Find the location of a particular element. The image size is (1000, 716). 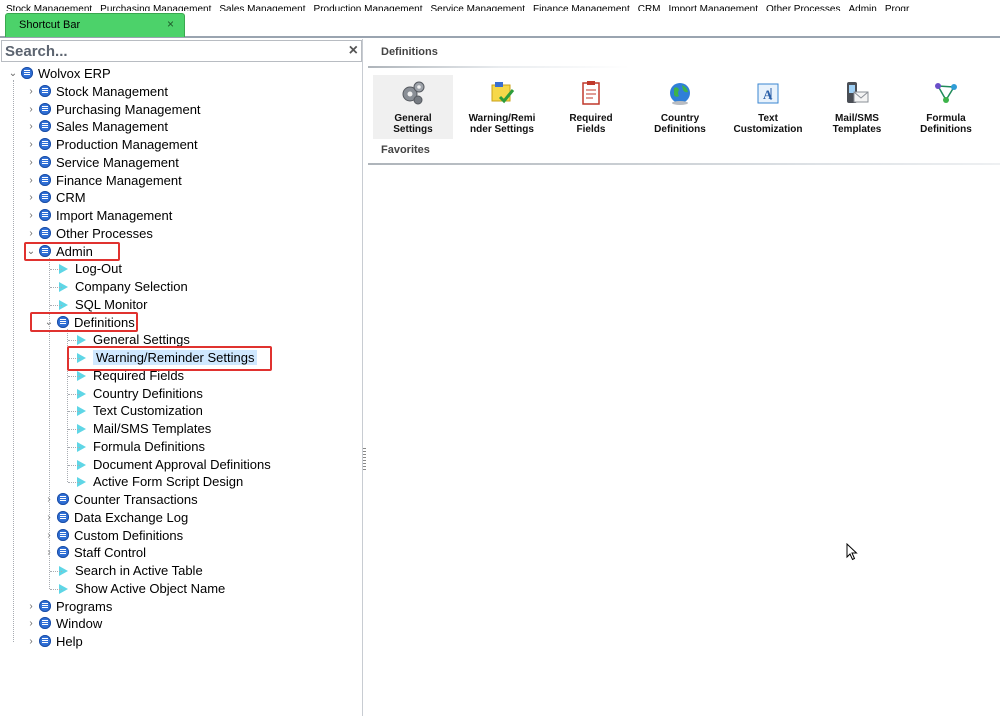

shortcut-button-label: Country Definitions is located at coordinates (680, 124).